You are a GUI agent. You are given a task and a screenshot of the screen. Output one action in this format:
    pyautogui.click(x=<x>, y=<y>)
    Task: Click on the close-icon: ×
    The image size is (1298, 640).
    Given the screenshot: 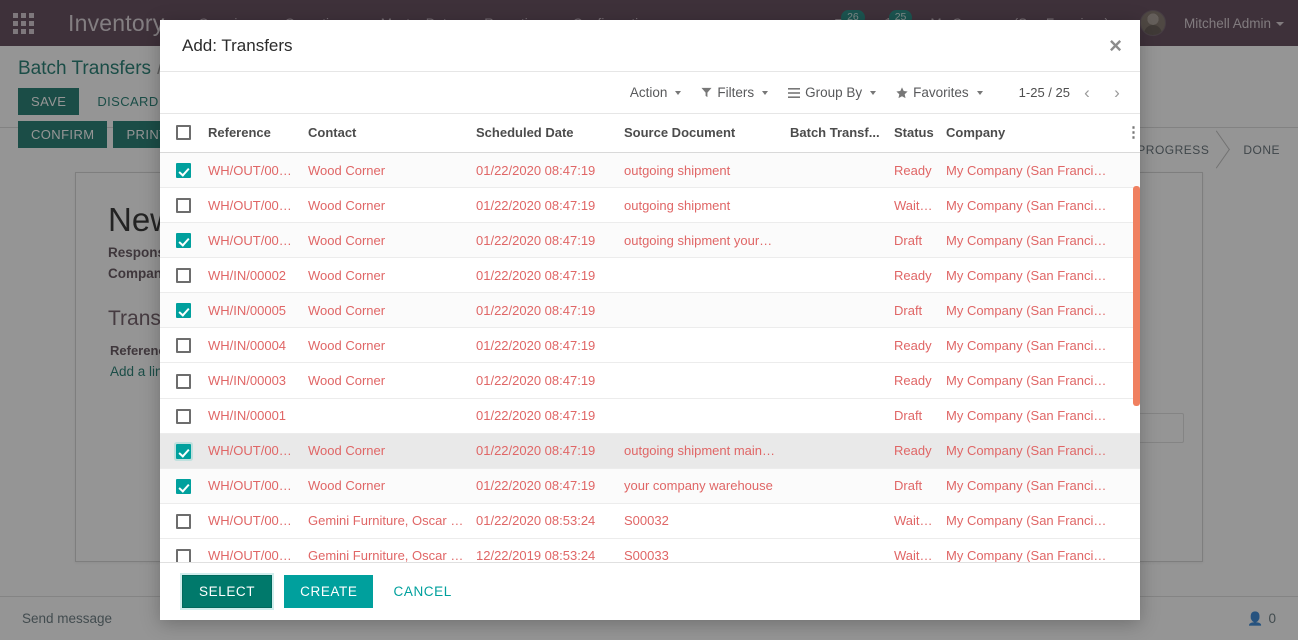 What is the action you would take?
    pyautogui.click(x=1115, y=45)
    